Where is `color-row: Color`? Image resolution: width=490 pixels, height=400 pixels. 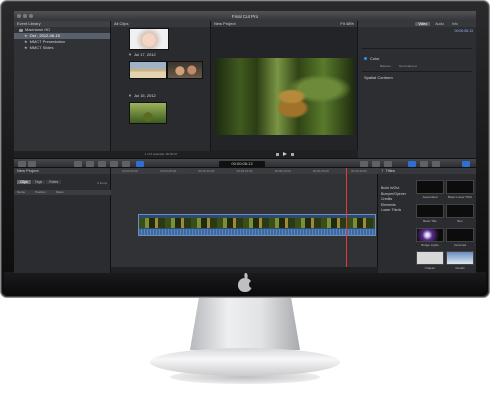 color-row: Color is located at coordinates (372, 58).